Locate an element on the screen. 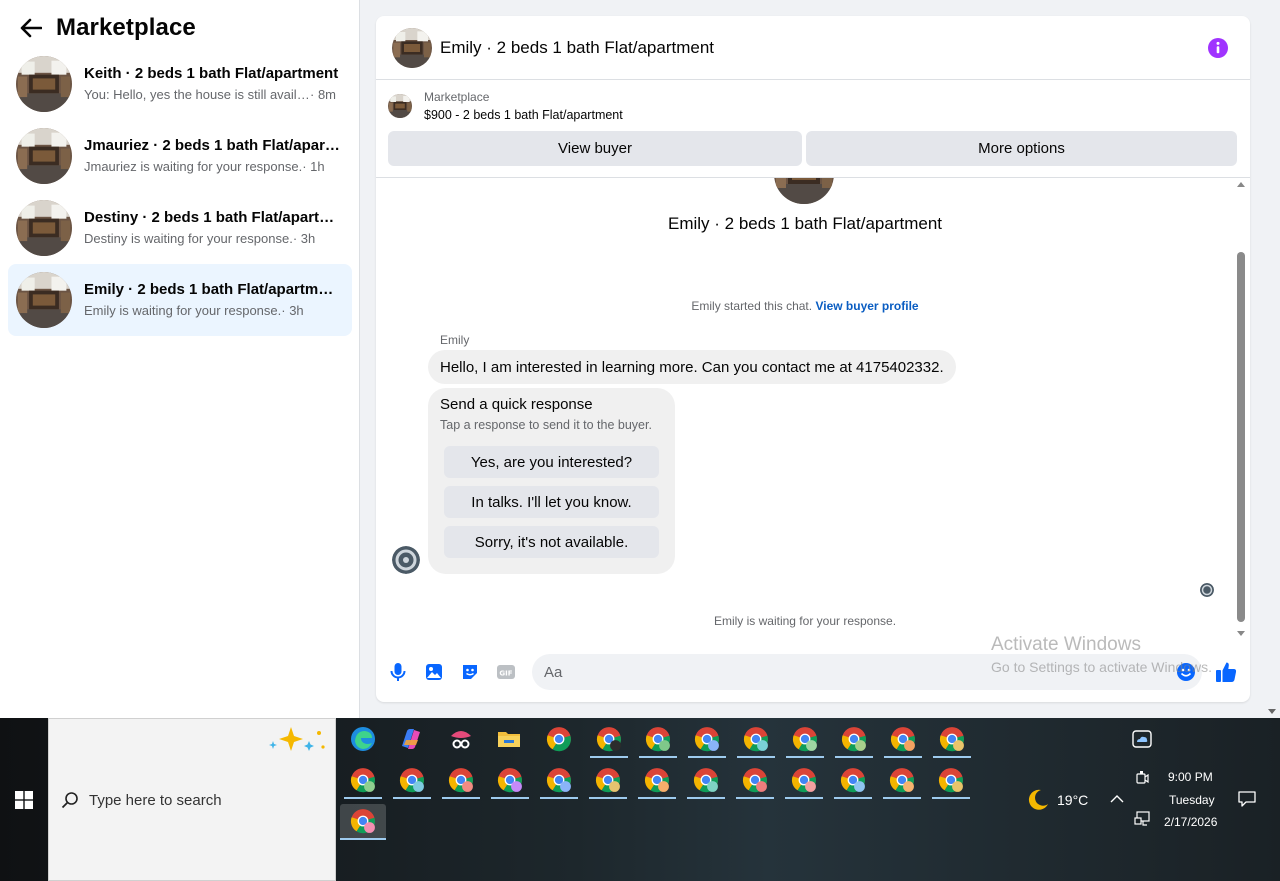 The height and width of the screenshot is (881, 1280). emoji-icon is located at coordinates (1186, 672).